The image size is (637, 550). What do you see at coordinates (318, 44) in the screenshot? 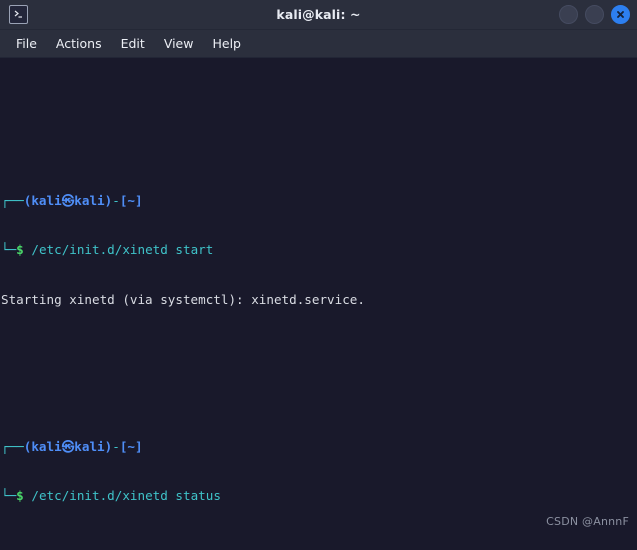
I see `menubar: File Actions Edit View Help` at bounding box center [318, 44].